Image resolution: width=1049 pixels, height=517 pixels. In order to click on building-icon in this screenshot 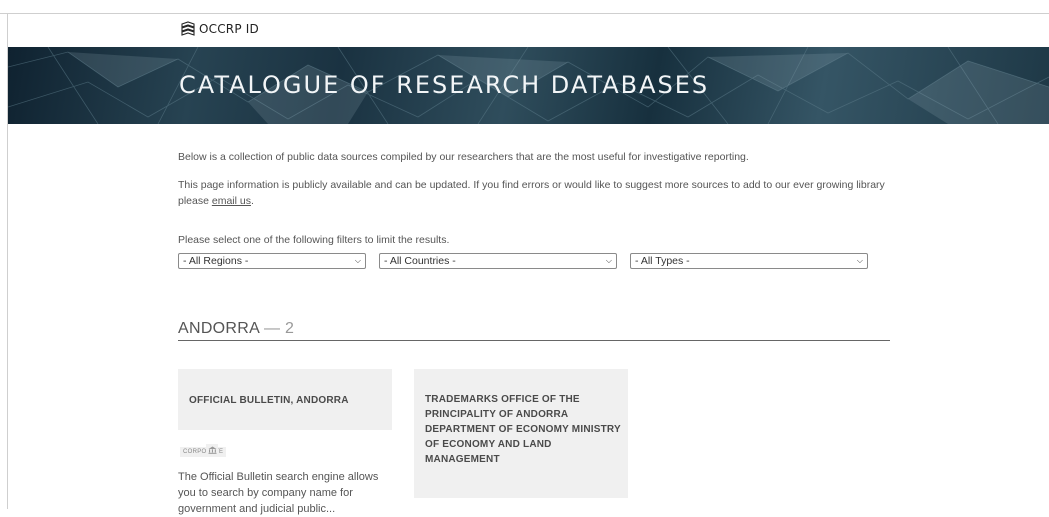, I will do `click(212, 450)`.